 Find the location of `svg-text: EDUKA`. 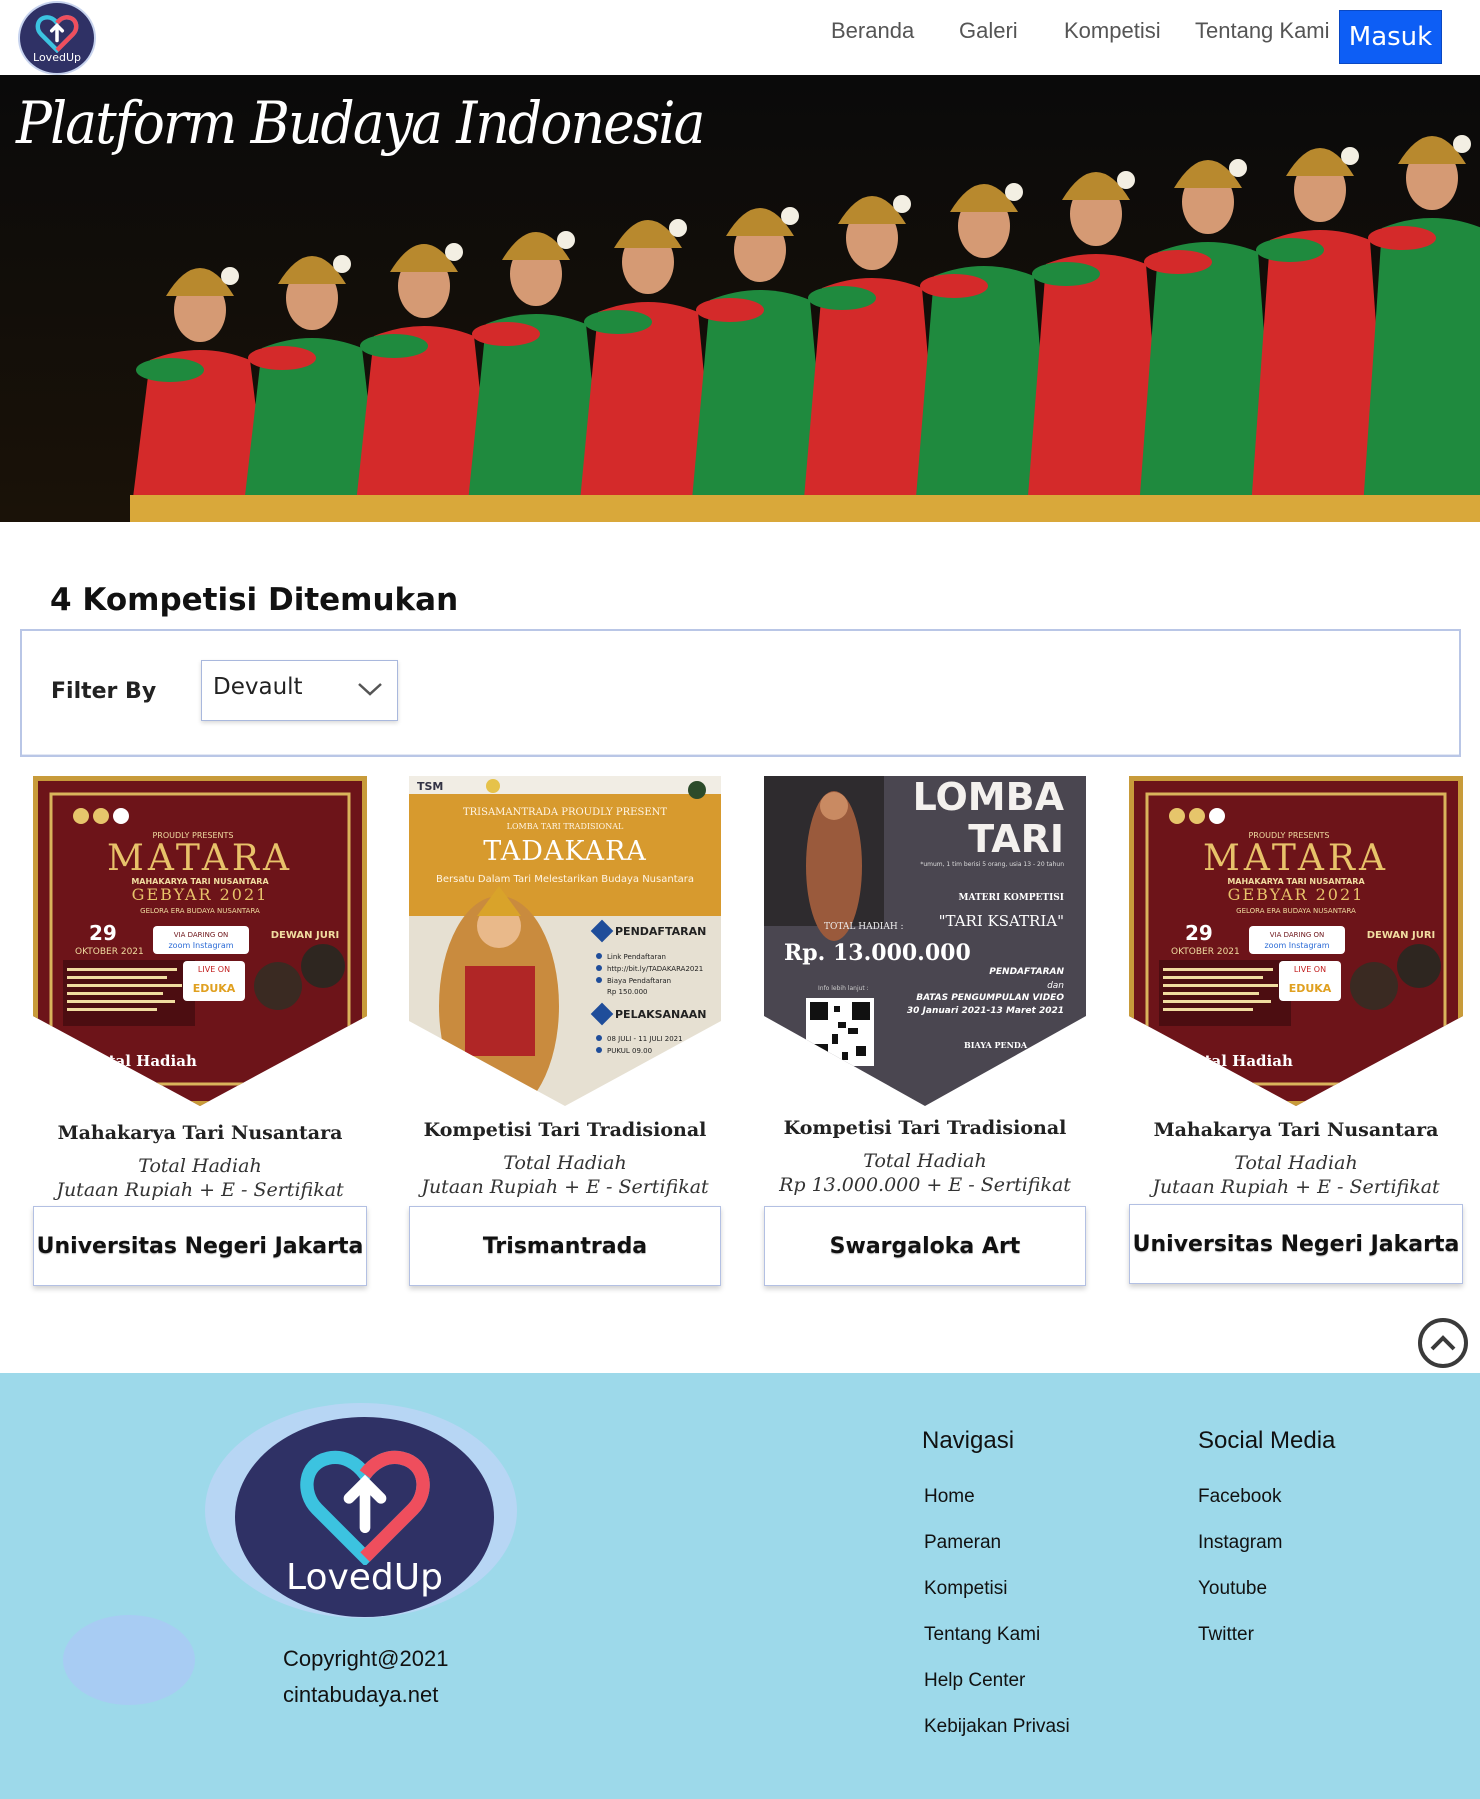

svg-text: EDUKA is located at coordinates (1310, 988).